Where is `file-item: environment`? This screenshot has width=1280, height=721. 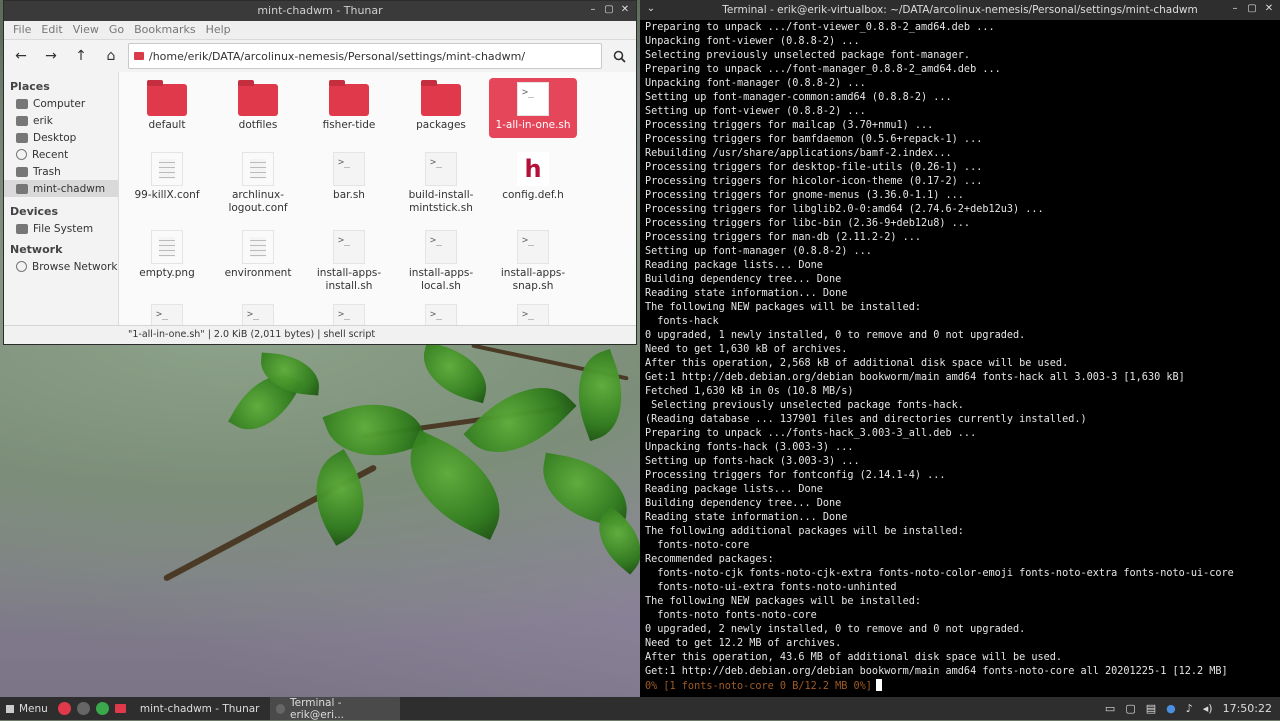
file-item: environment is located at coordinates (258, 254).